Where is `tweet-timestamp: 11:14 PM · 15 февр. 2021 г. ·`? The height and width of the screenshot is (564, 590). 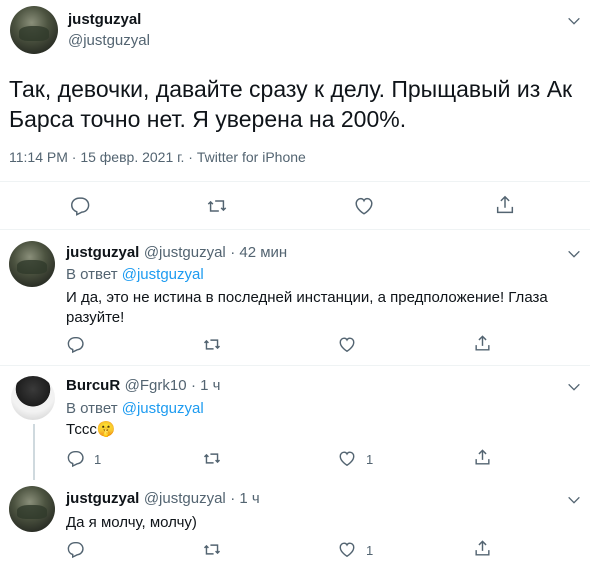 tweet-timestamp: 11:14 PM · 15 февр. 2021 г. · is located at coordinates (103, 157).